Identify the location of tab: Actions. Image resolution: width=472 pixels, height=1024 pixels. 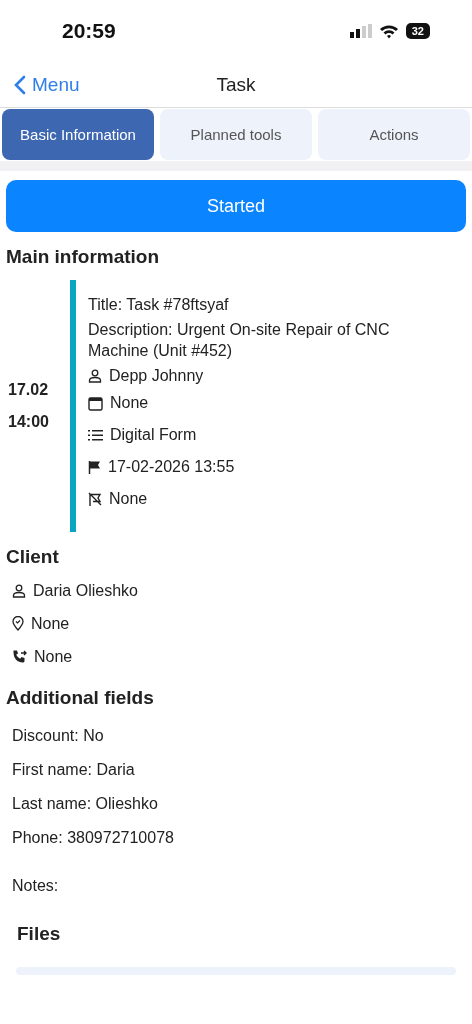
(394, 134).